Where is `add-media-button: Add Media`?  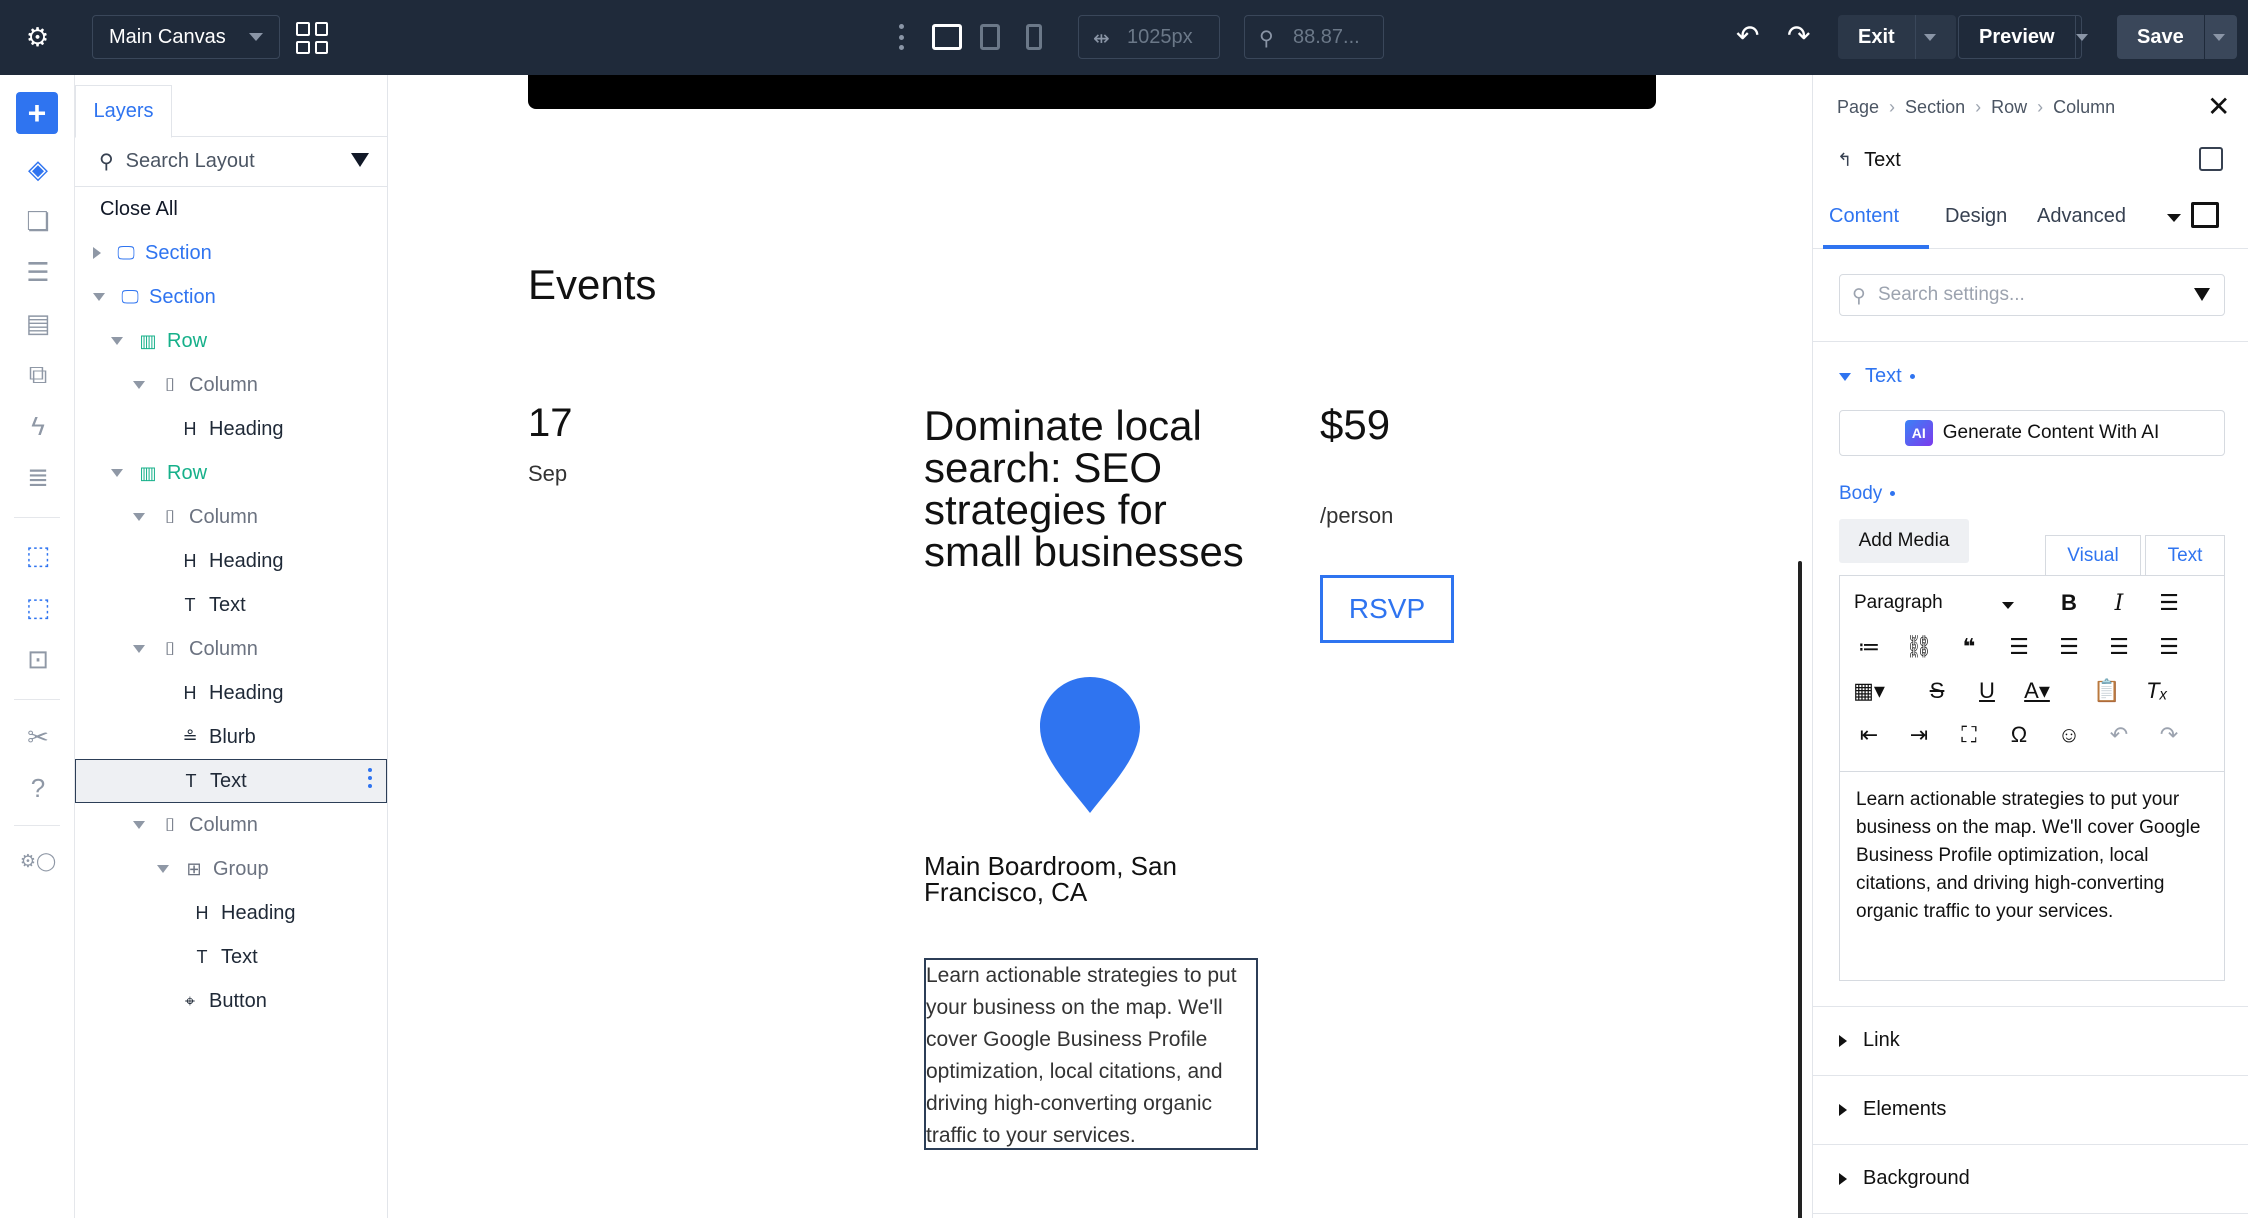 add-media-button: Add Media is located at coordinates (1904, 541).